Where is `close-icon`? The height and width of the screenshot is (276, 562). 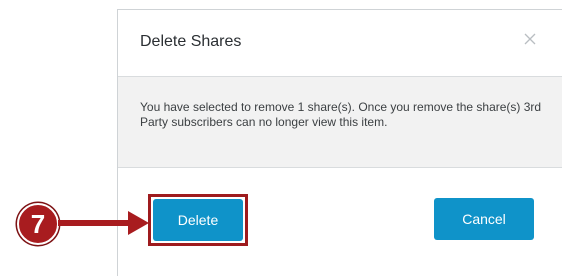 close-icon is located at coordinates (530, 39).